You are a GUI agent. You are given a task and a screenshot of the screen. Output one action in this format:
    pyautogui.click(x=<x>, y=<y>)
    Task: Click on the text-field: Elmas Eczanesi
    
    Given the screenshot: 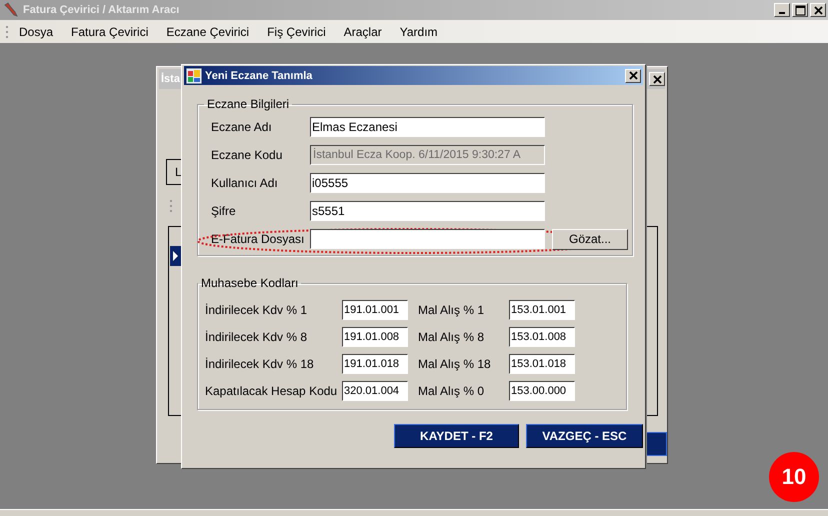 What is the action you would take?
    pyautogui.click(x=427, y=127)
    